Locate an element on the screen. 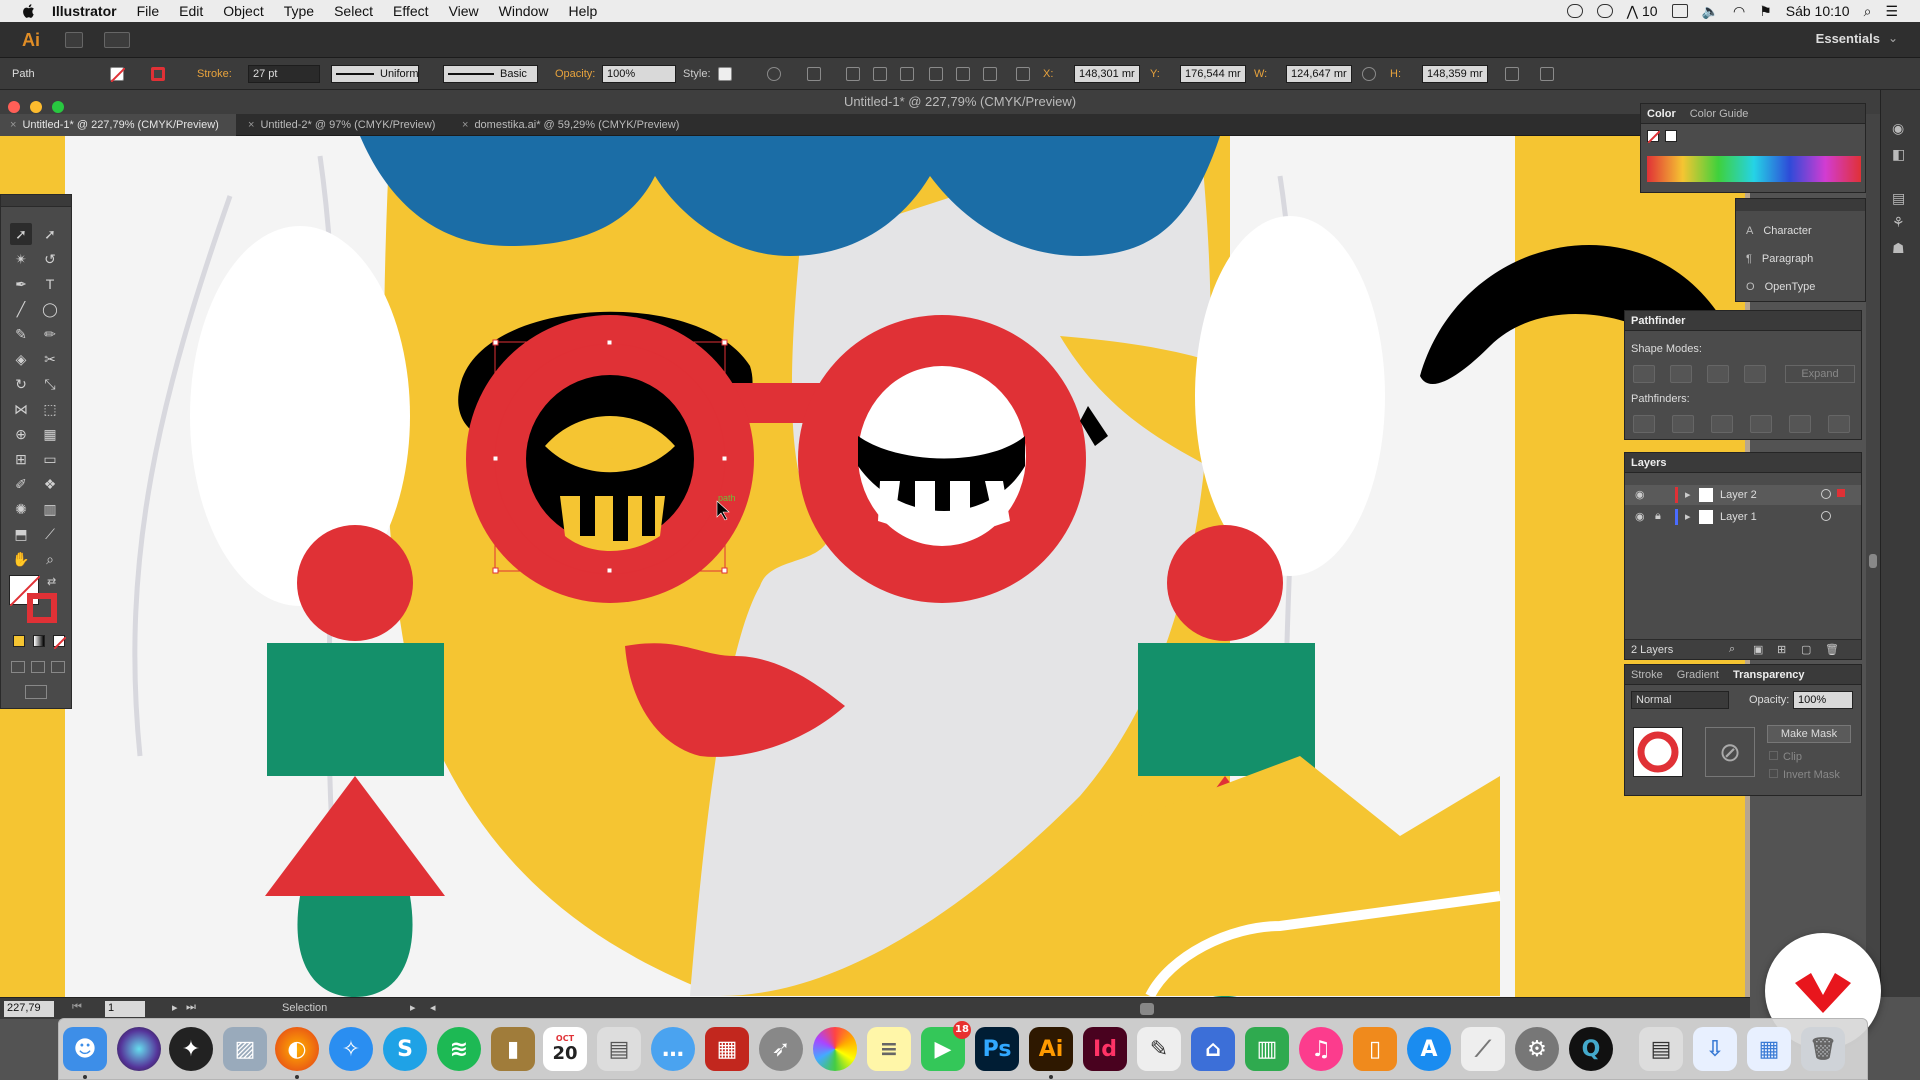 The image size is (1920, 1080). menu-effect: Effect is located at coordinates (411, 11).